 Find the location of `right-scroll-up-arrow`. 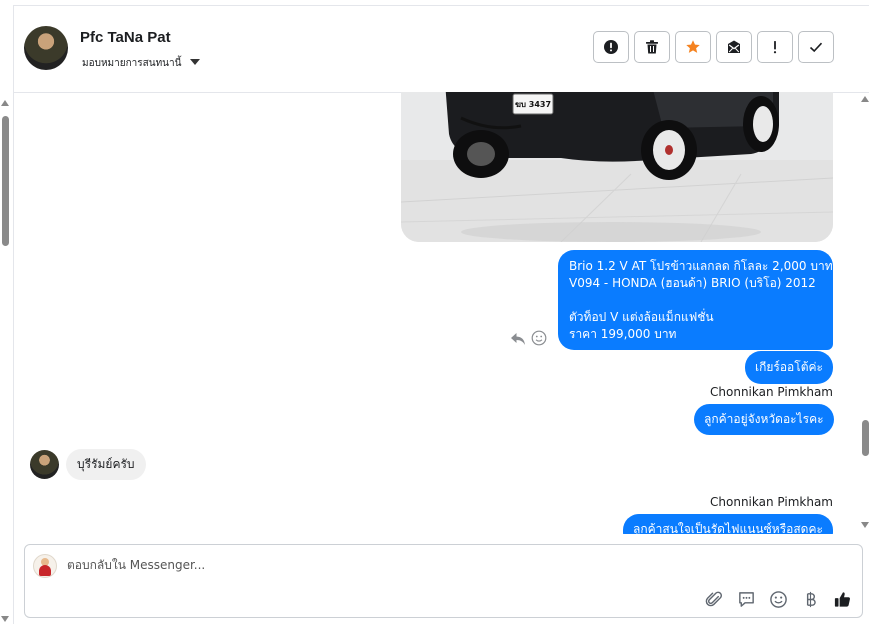

right-scroll-up-arrow is located at coordinates (865, 99).